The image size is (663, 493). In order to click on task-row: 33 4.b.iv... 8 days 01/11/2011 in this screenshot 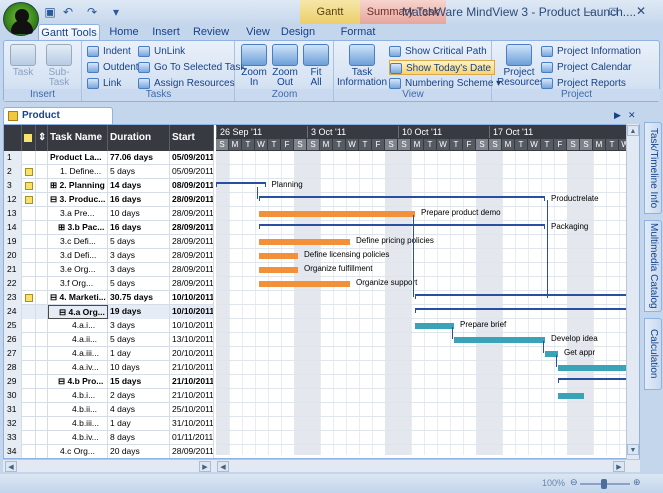, I will do `click(109, 438)`.